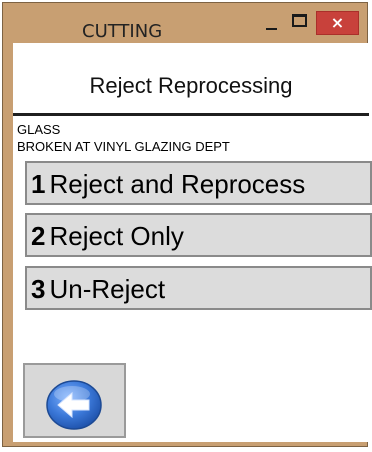 The height and width of the screenshot is (452, 372). Describe the element at coordinates (198, 235) in the screenshot. I see `option-reject-only-button: 2 Reject Only` at that location.